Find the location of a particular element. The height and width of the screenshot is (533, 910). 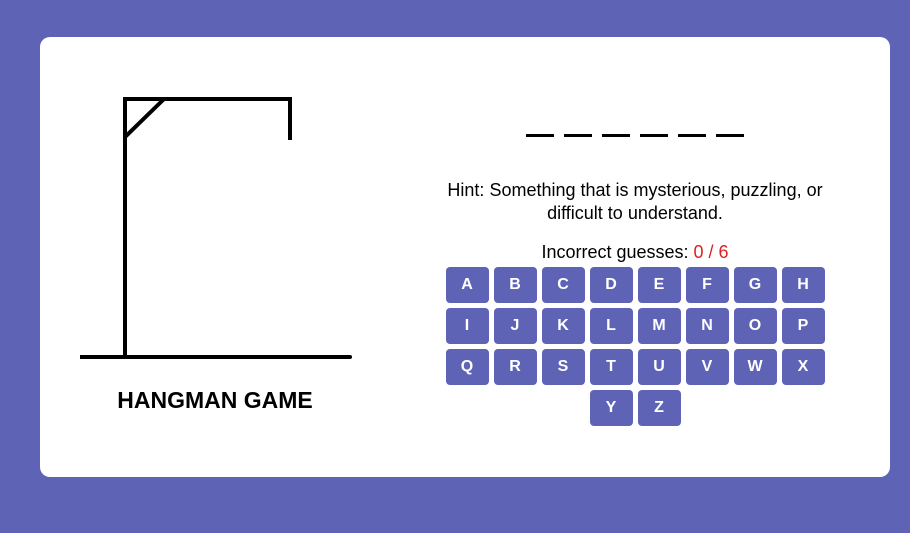

key-r: R is located at coordinates (515, 367).